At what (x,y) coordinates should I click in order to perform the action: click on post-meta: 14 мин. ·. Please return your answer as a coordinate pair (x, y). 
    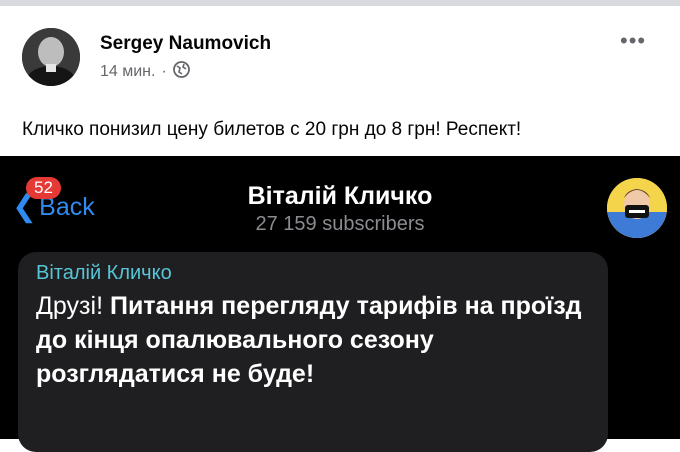
    Looking at the image, I should click on (145, 72).